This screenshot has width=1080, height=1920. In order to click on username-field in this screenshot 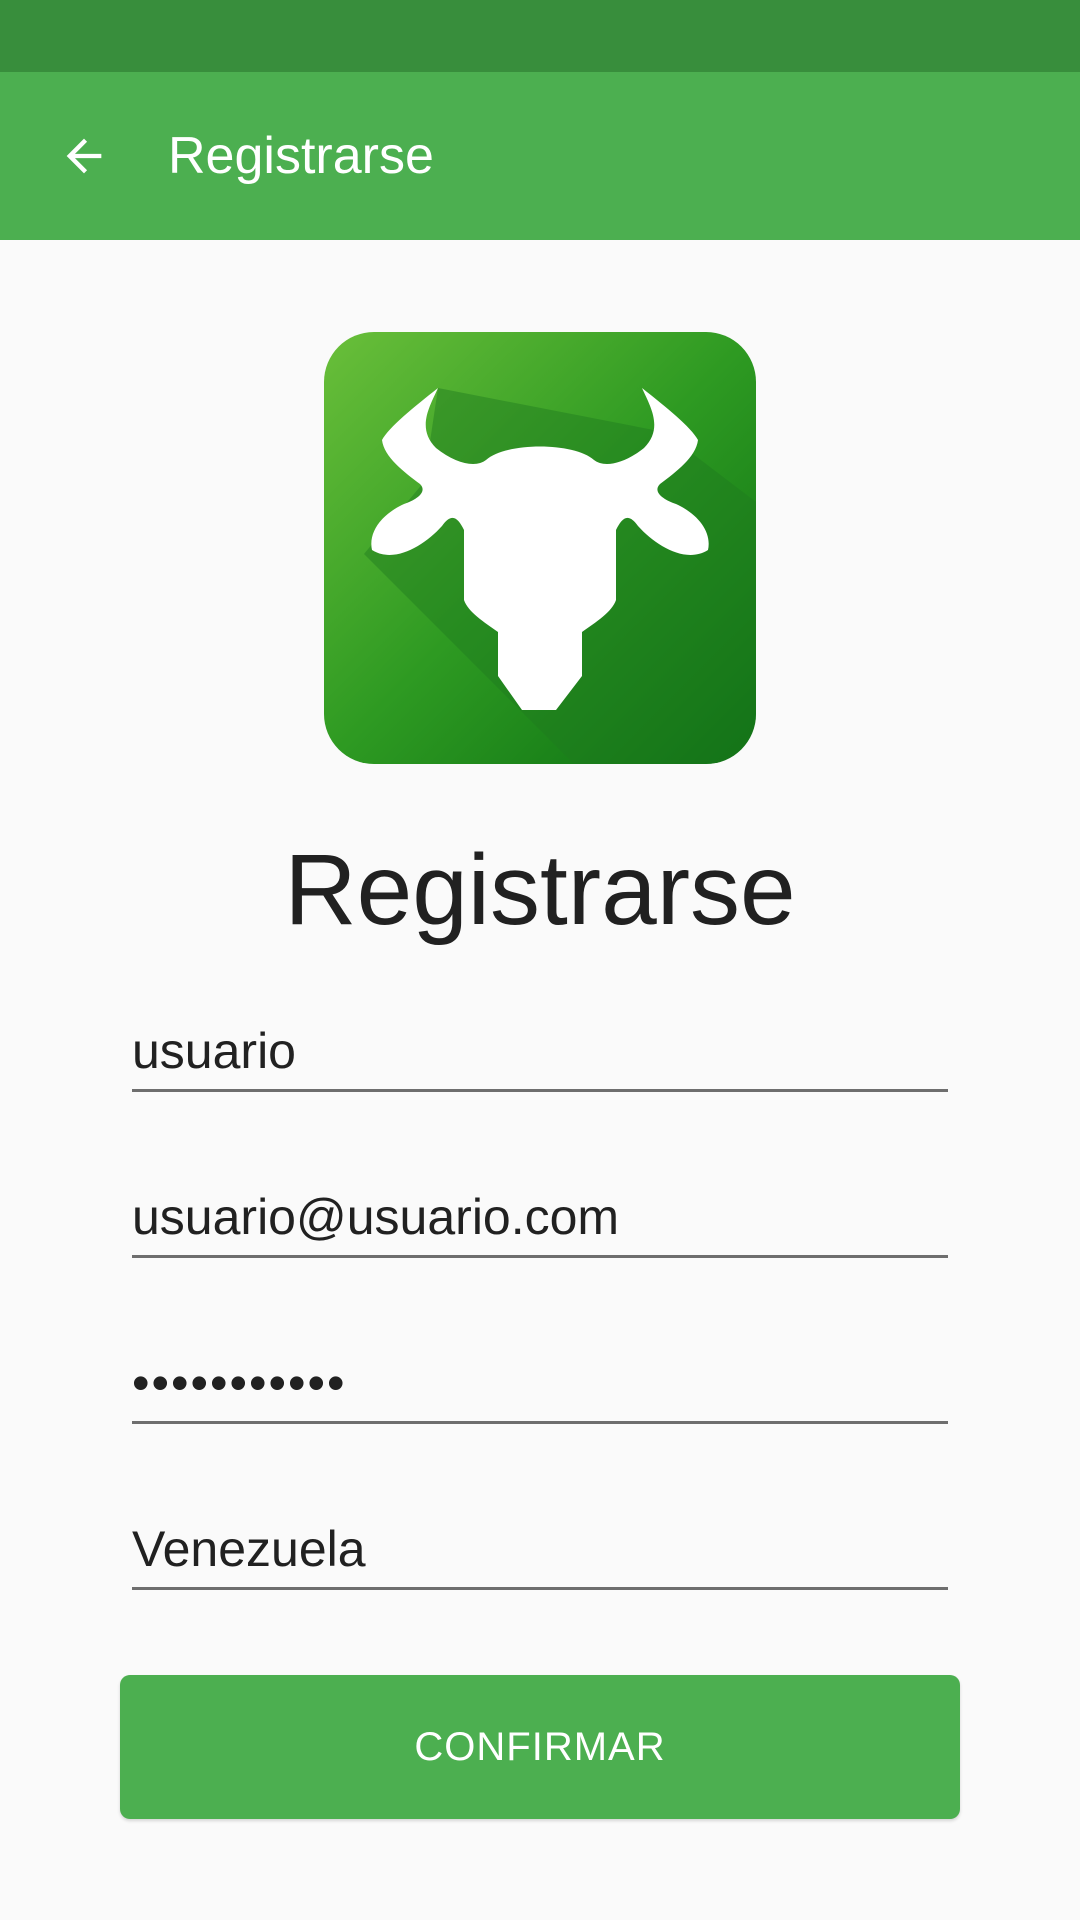, I will do `click(540, 1052)`.